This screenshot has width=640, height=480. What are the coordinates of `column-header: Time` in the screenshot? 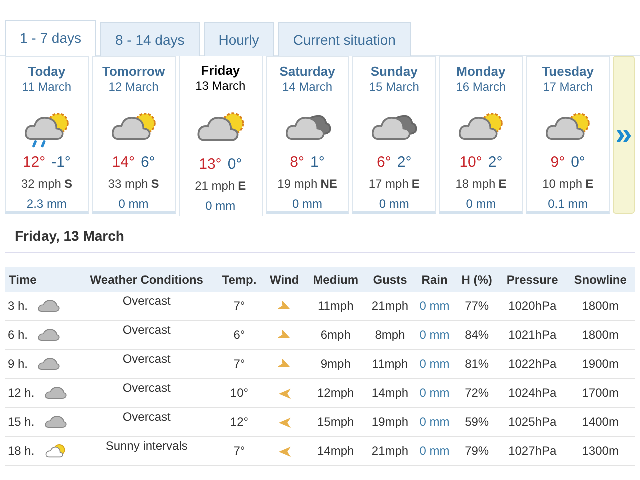 It's located at (41, 279).